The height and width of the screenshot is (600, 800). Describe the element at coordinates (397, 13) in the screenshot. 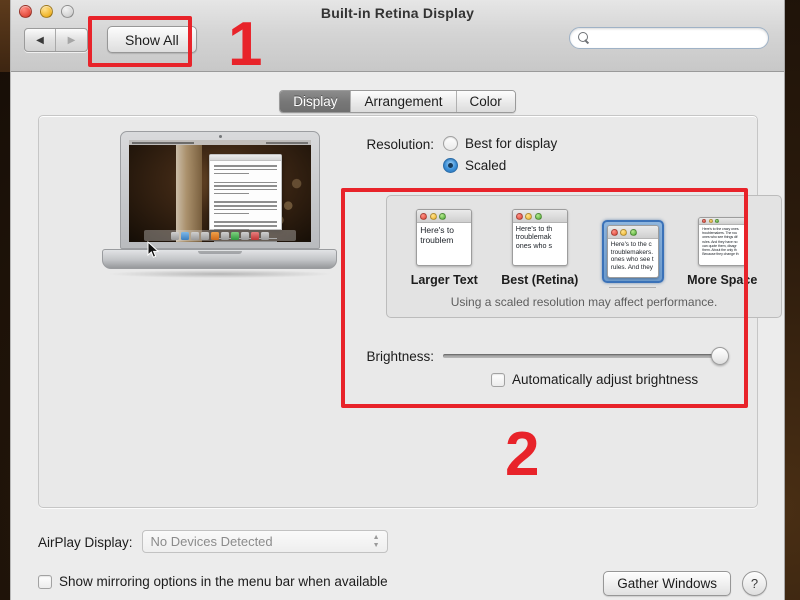

I see `page-title: Built-in Retina Display` at that location.